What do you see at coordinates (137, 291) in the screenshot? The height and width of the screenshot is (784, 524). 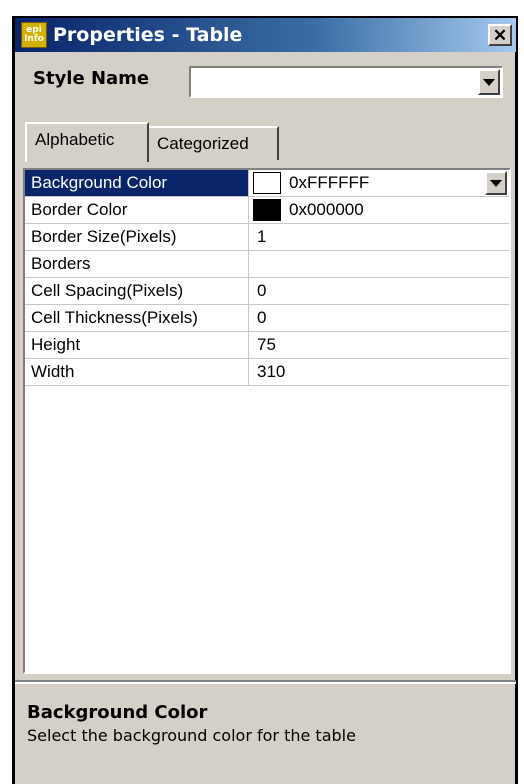 I see `property-name: Cell Spacing(Pixels)` at bounding box center [137, 291].